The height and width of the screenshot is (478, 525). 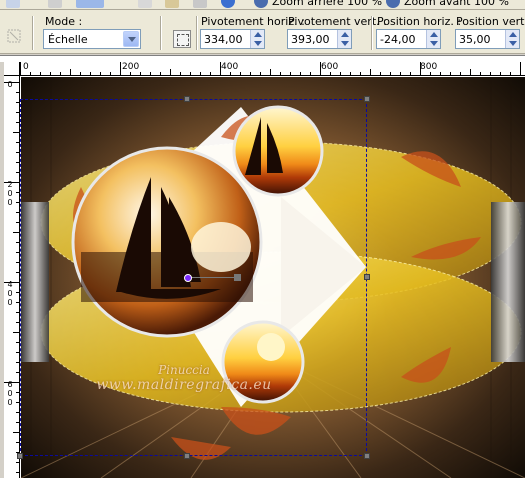 What do you see at coordinates (429, 67) in the screenshot?
I see `ruler-label: 800` at bounding box center [429, 67].